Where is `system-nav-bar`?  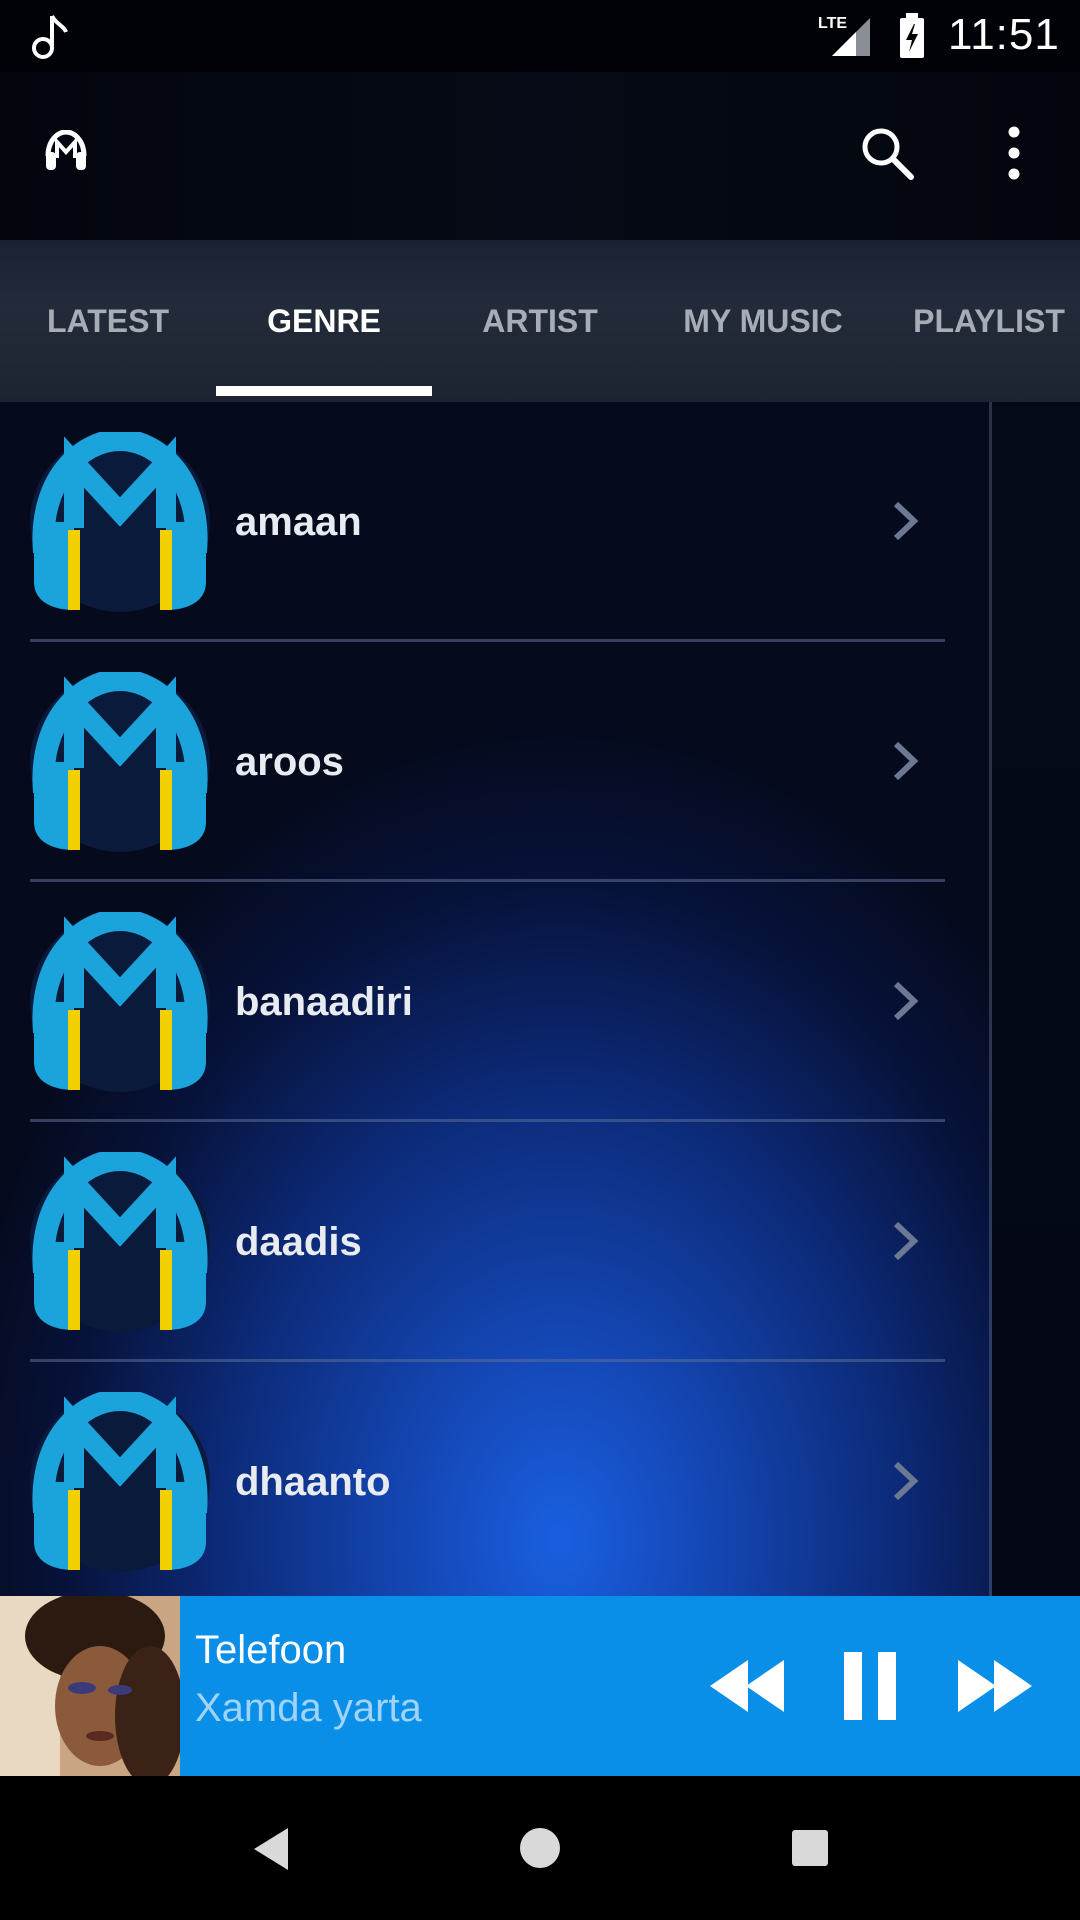
system-nav-bar is located at coordinates (540, 1848).